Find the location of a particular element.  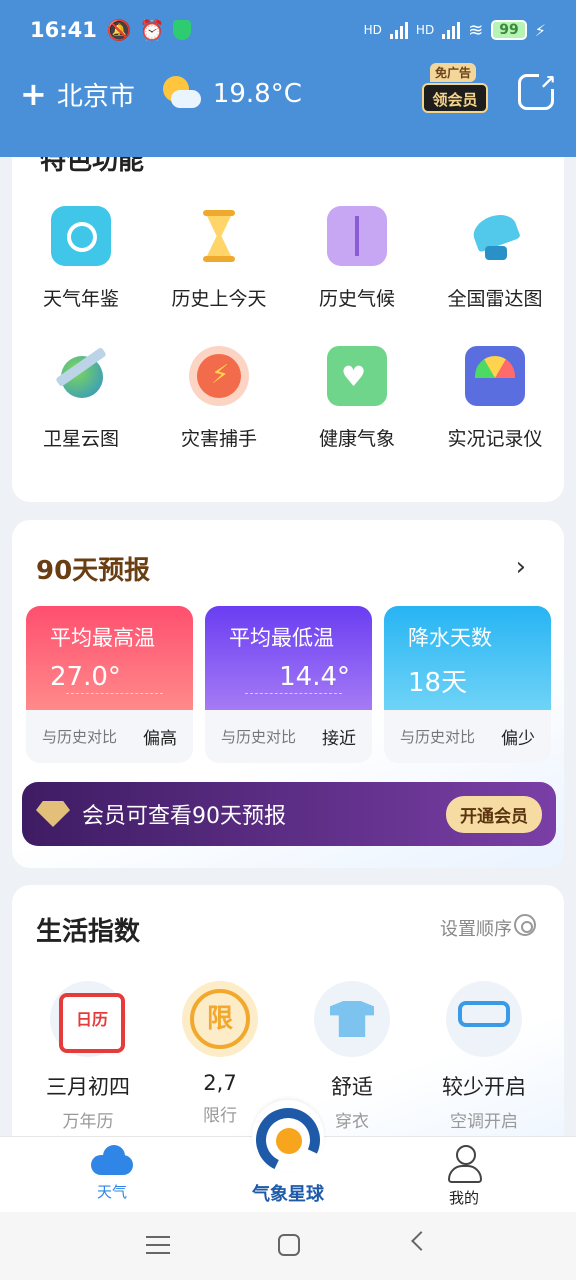

tile-avg-high: 平均最高温 27.0° 与历史对比 偏高 is located at coordinates (109, 684).